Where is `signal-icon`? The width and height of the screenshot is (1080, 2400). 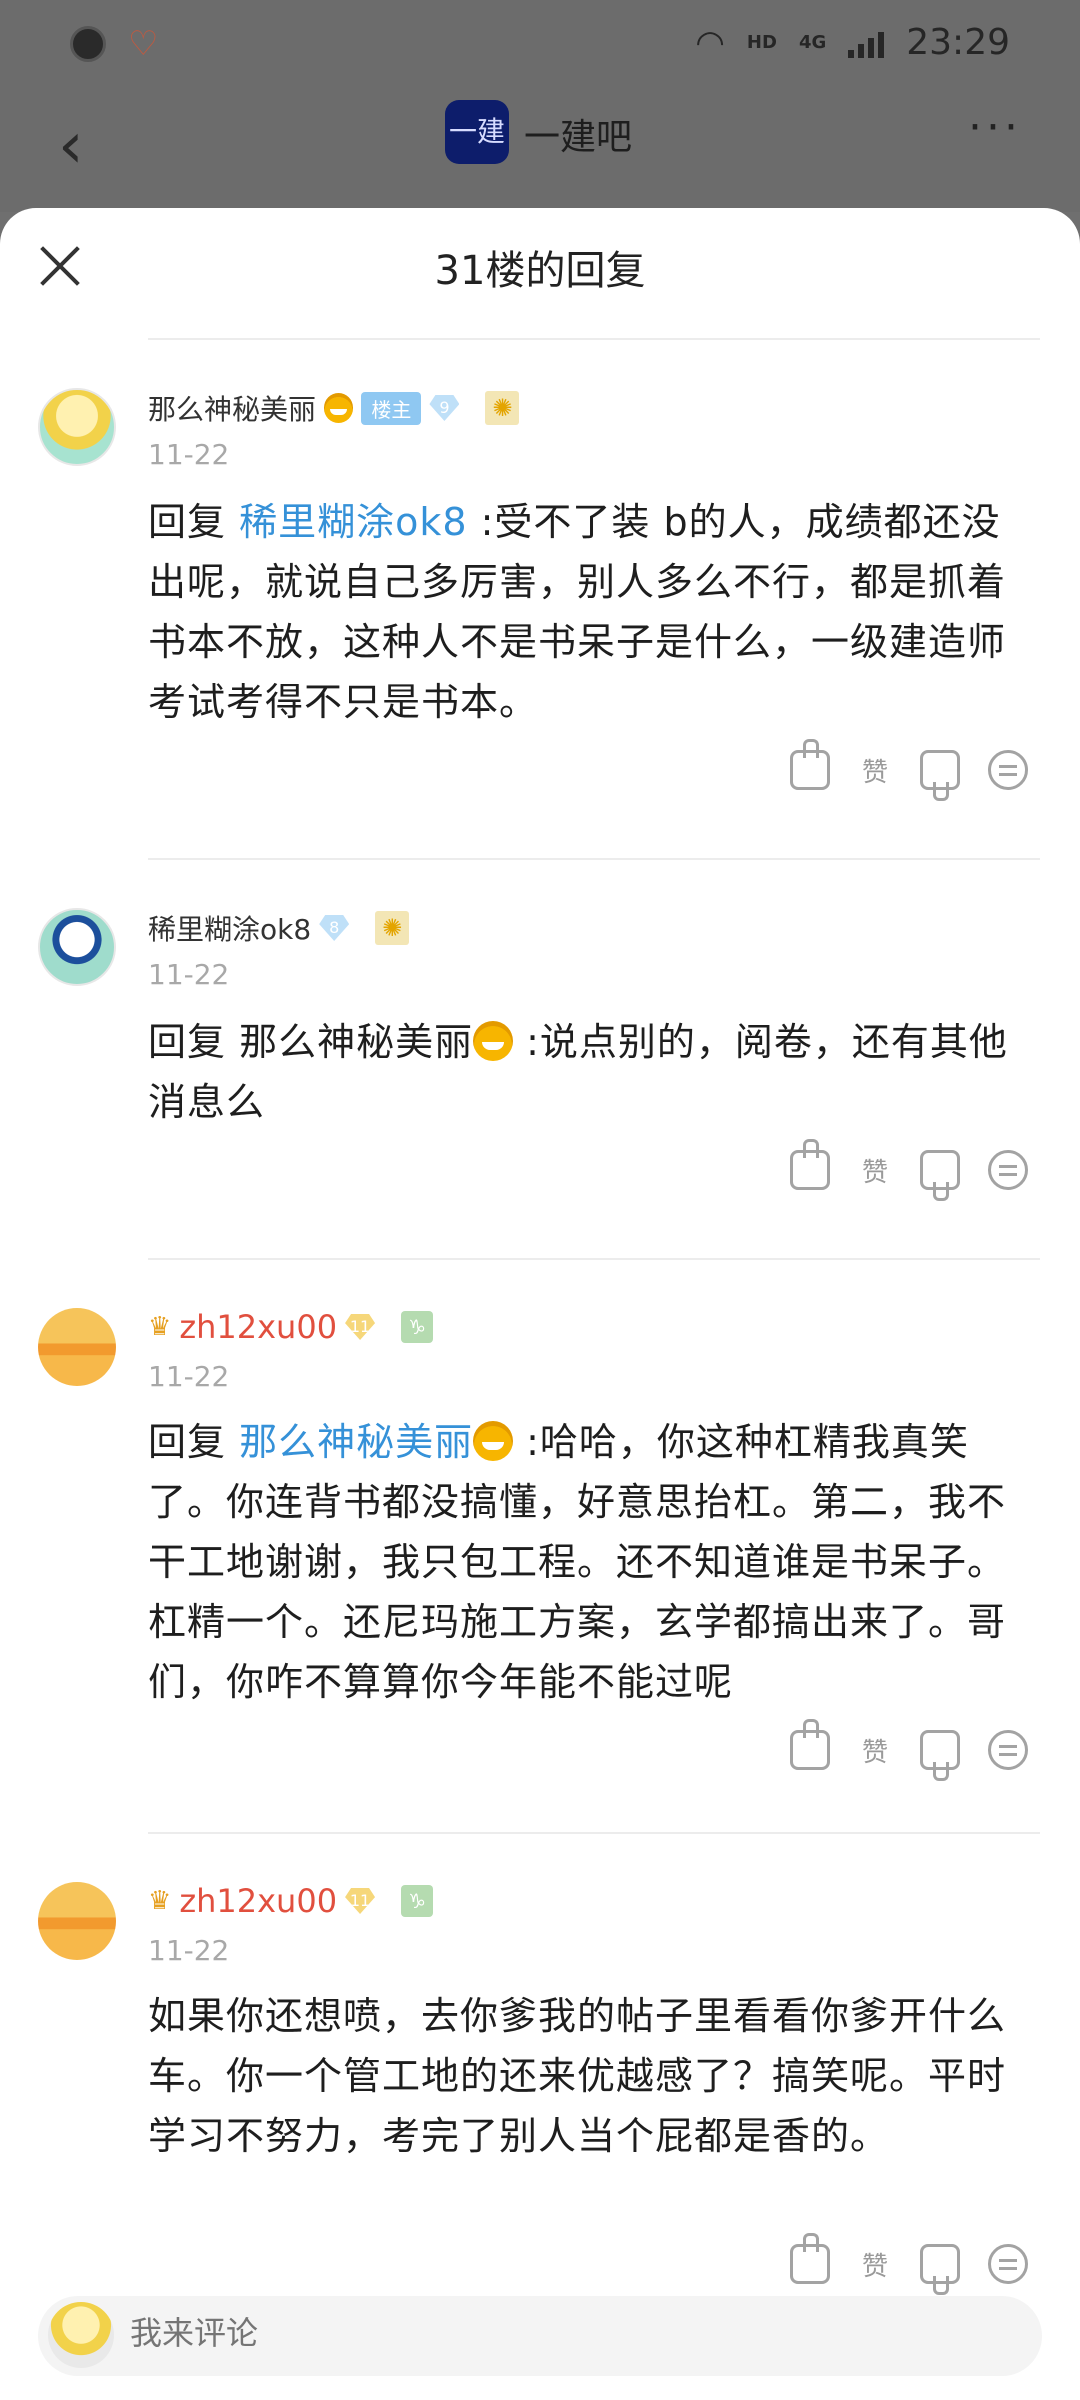
signal-icon is located at coordinates (866, 43).